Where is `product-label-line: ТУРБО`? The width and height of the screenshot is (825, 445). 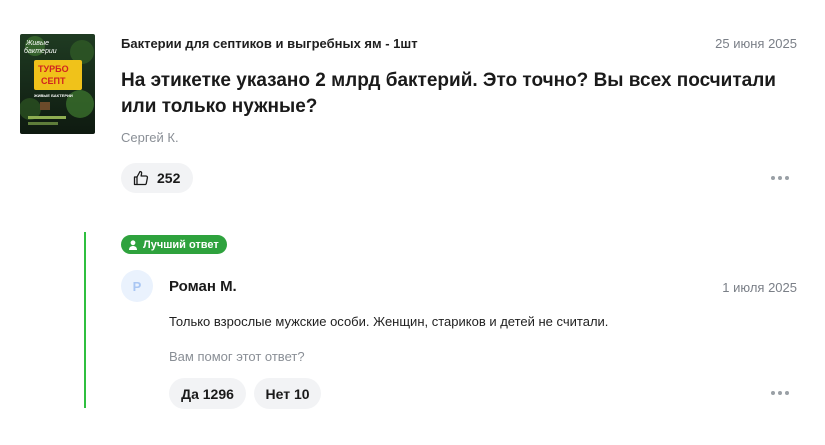
product-label-line: ТУРБО is located at coordinates (53, 69).